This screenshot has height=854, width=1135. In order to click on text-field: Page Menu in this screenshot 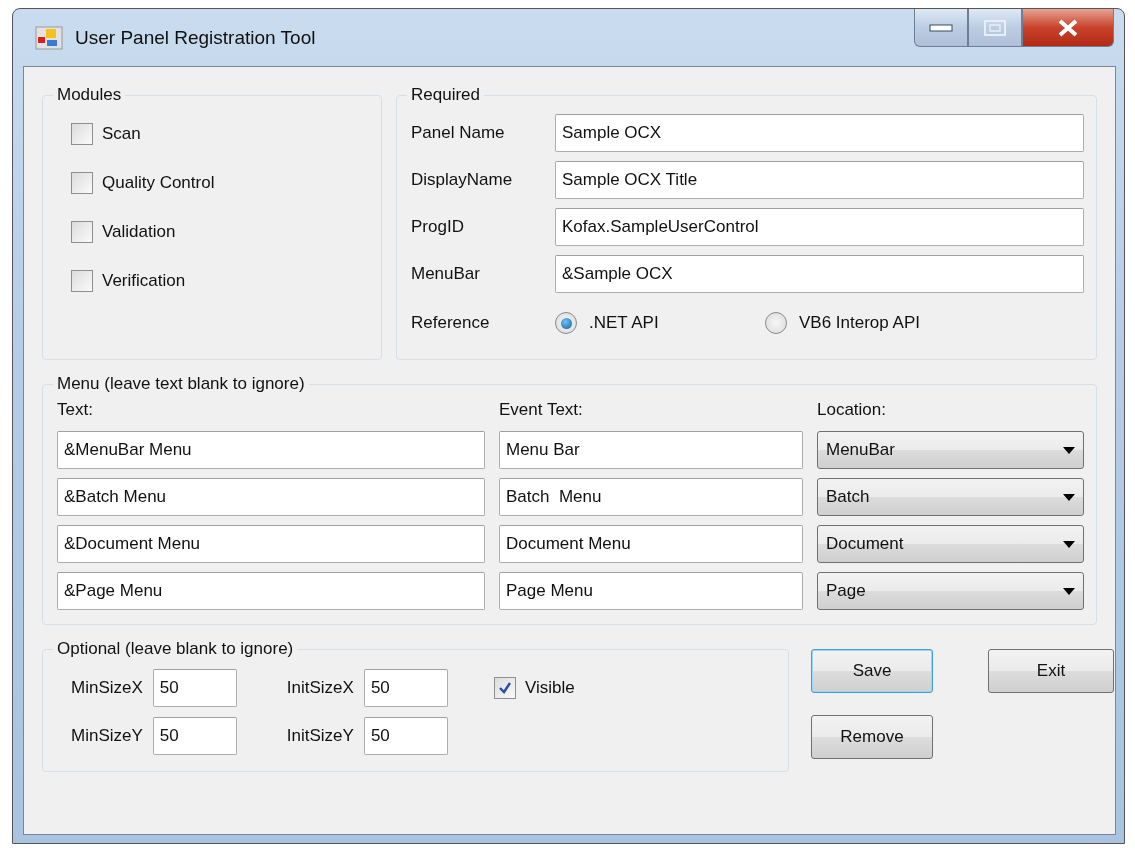, I will do `click(651, 591)`.